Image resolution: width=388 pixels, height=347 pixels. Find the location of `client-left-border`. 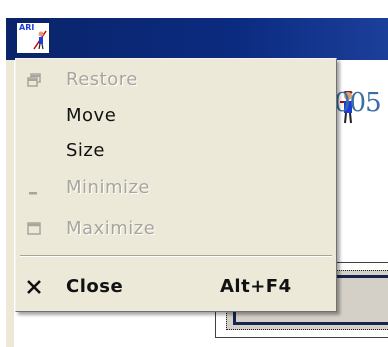

client-left-border is located at coordinates (10, 203).